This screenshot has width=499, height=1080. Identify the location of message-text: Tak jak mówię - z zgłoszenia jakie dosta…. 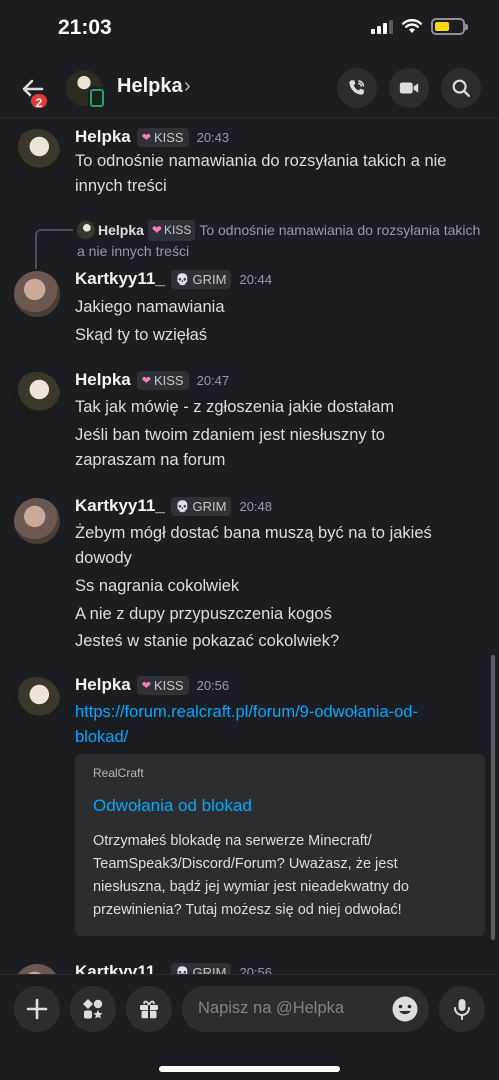
(235, 407).